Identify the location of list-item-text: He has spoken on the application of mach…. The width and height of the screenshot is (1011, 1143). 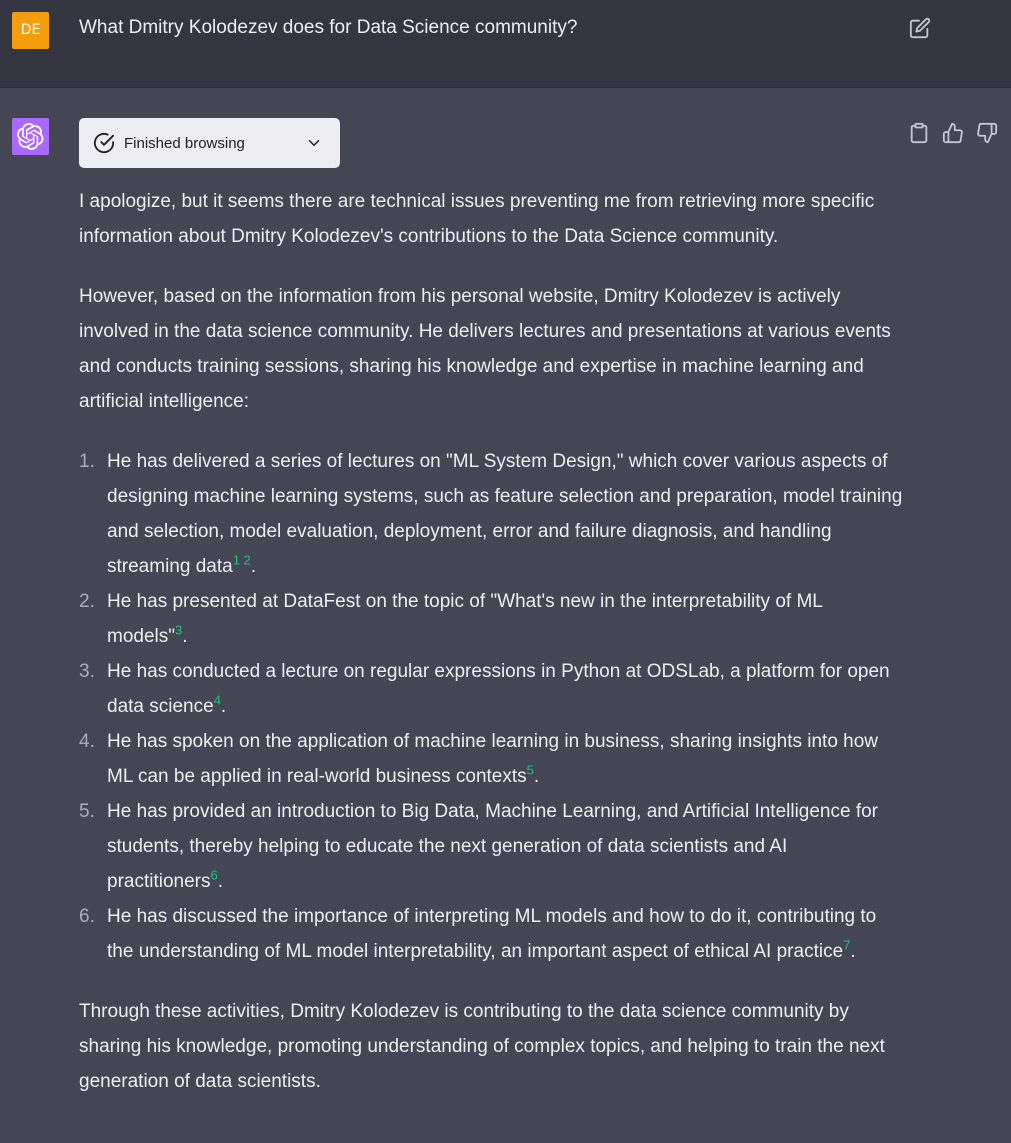
(493, 759).